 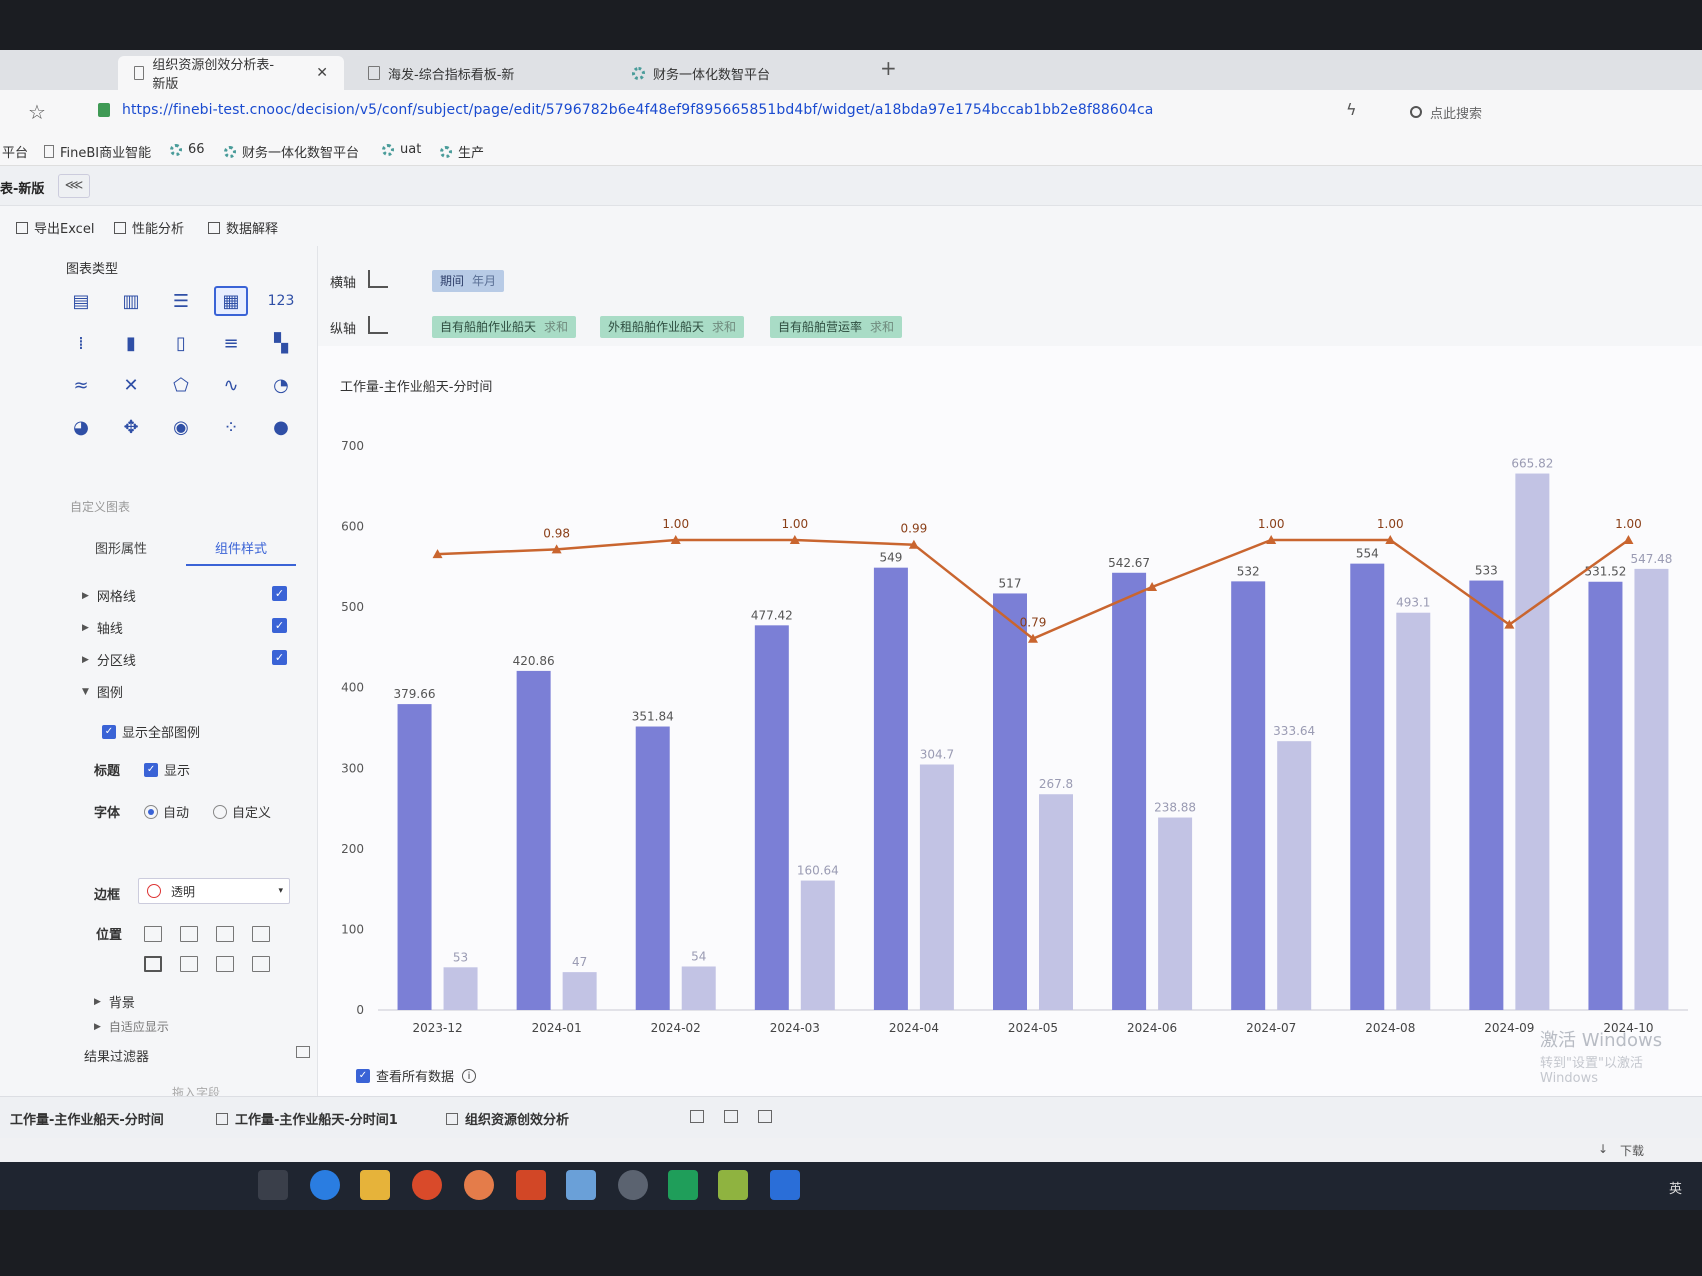 What do you see at coordinates (131, 343) in the screenshot?
I see `bar-chart-icon: ▮` at bounding box center [131, 343].